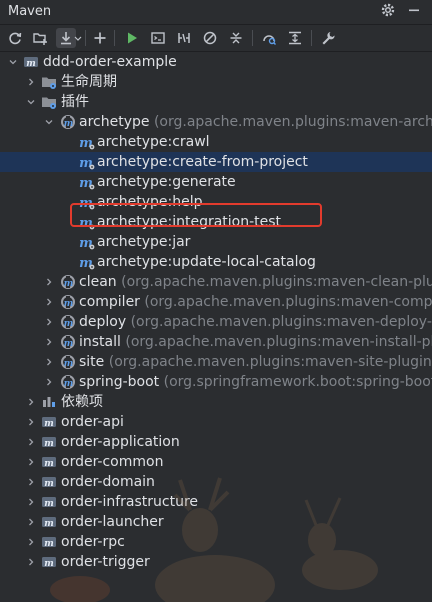  I want to click on settings-wrench-icon, so click(328, 38).